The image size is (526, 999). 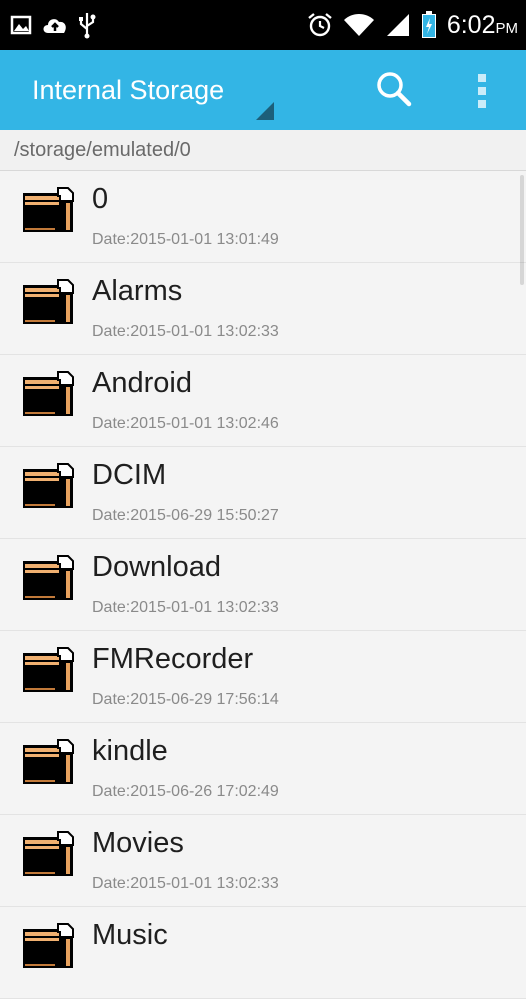 I want to click on file-name: Download, so click(x=156, y=567).